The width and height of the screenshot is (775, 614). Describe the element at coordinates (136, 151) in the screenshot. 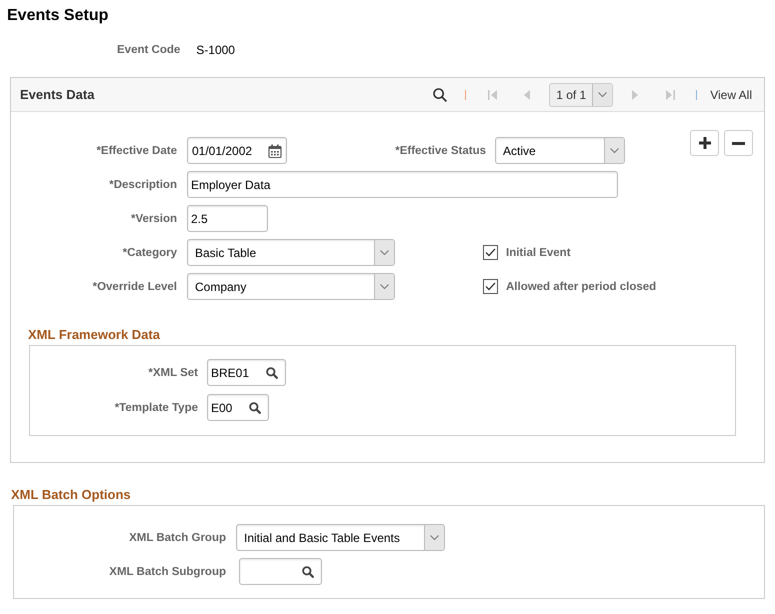

I see `field-label: *Effective Date` at that location.